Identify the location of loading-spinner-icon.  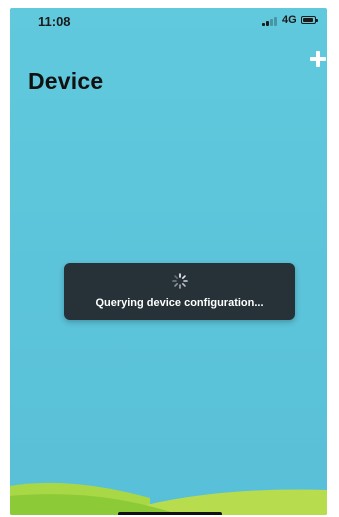
(180, 281).